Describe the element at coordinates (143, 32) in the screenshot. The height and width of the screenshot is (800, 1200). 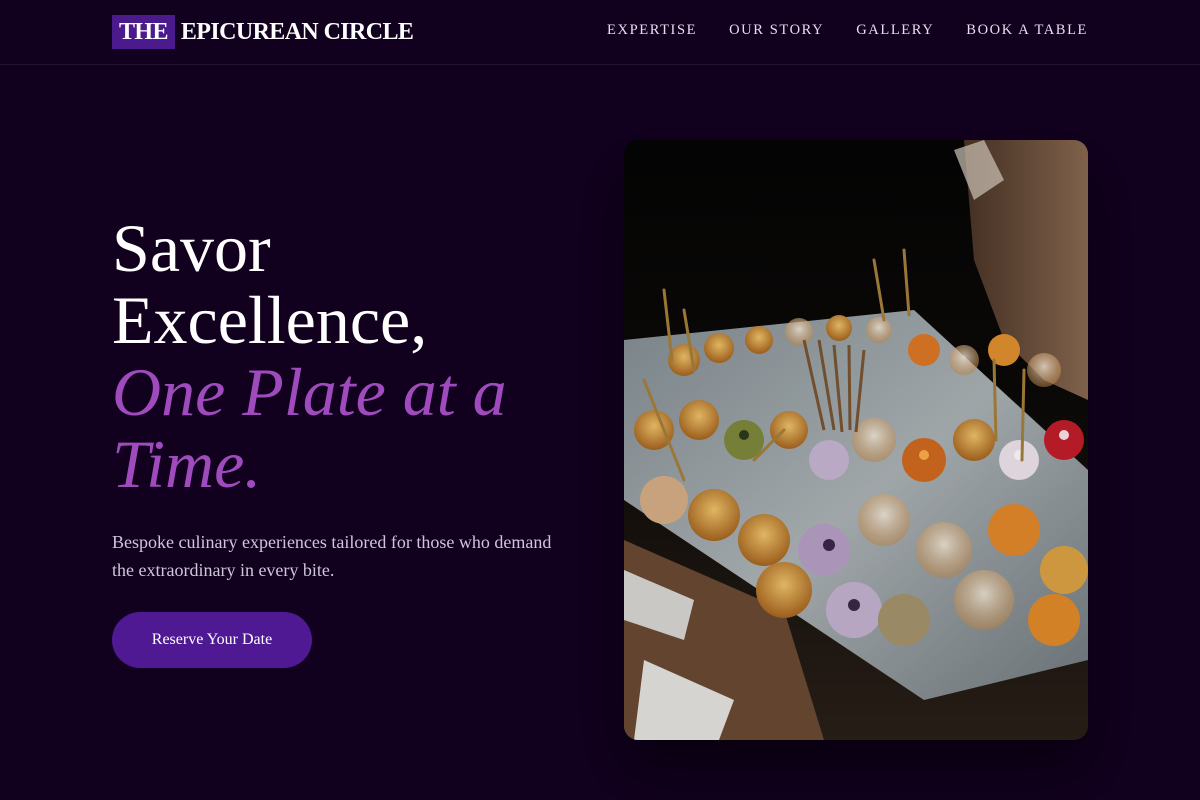
I see `logo-mark: THE` at that location.